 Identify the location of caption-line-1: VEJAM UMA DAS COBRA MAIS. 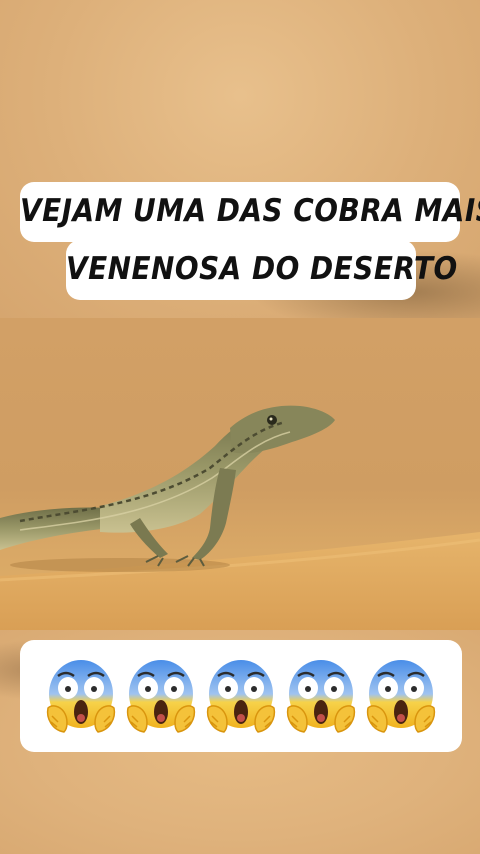
(250, 212).